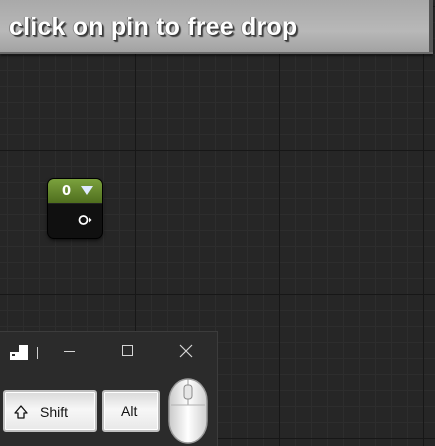  I want to click on alt-key-label: Alt, so click(129, 411).